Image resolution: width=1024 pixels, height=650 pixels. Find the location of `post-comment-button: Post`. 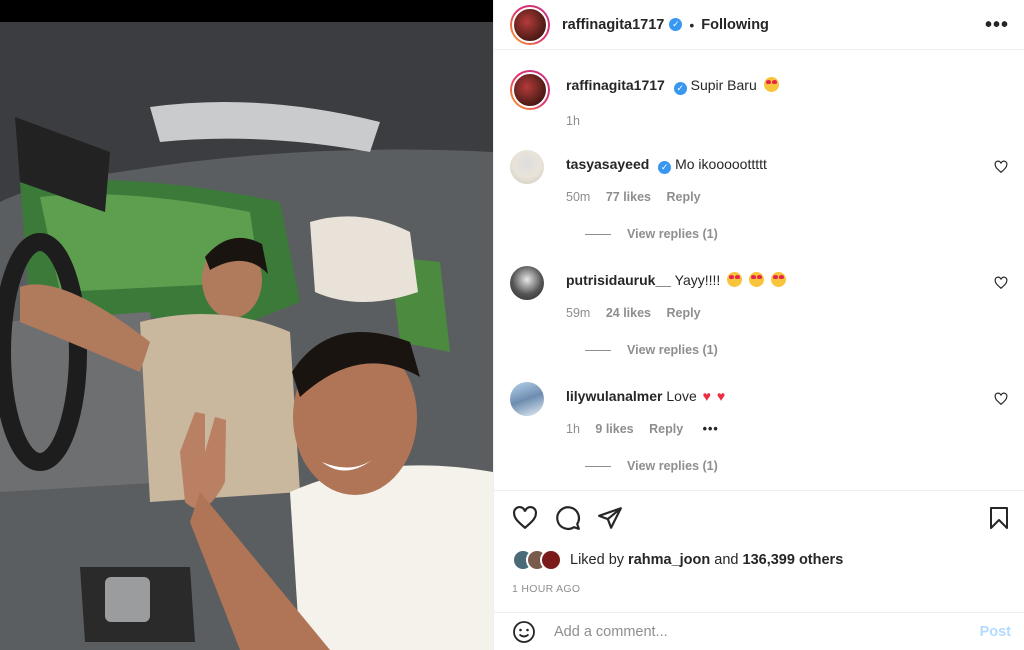

post-comment-button: Post is located at coordinates (995, 632).